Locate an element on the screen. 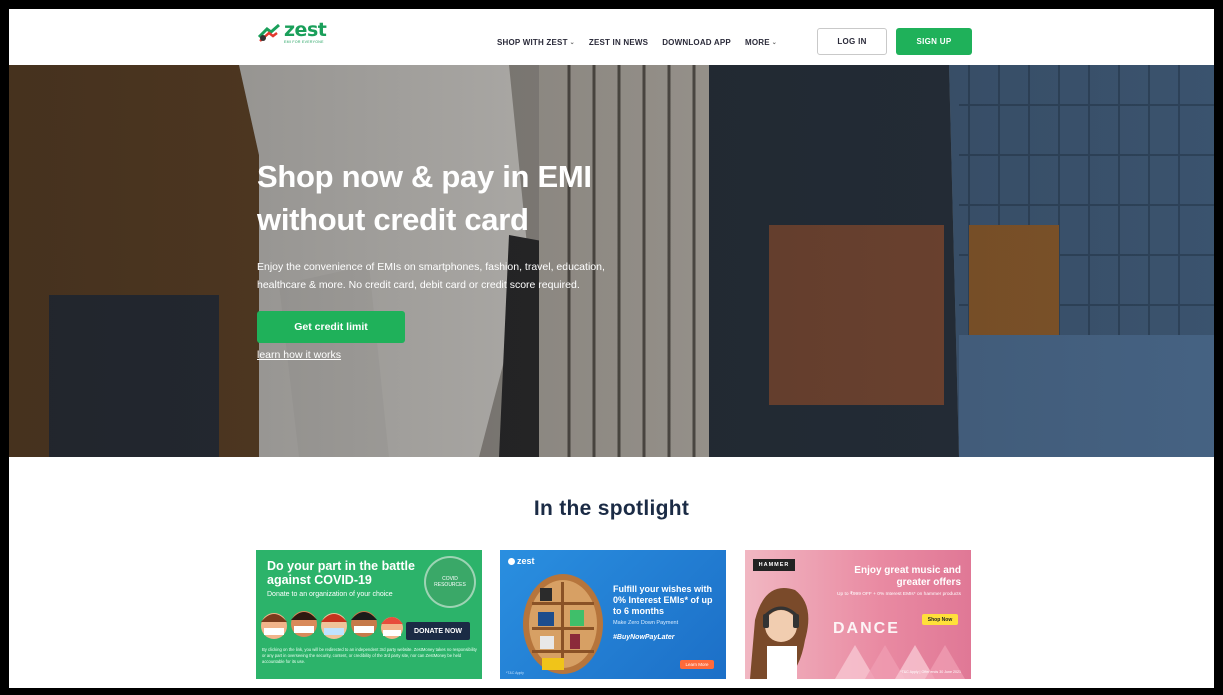  nav-label: MORE is located at coordinates (757, 42).